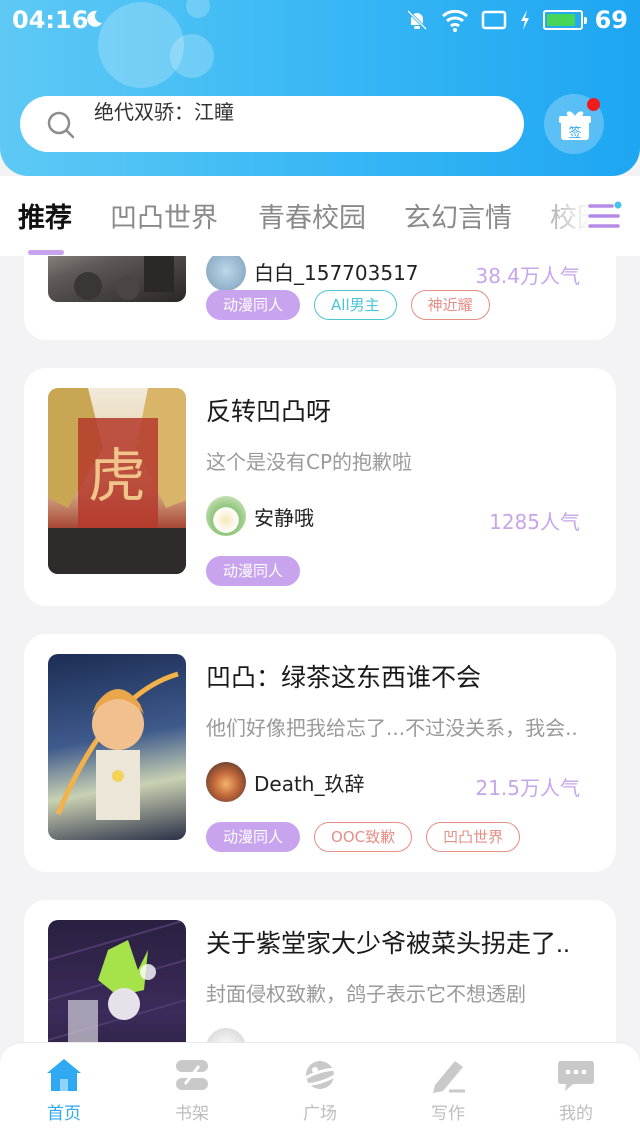  I want to click on home-icon, so click(64, 1075).